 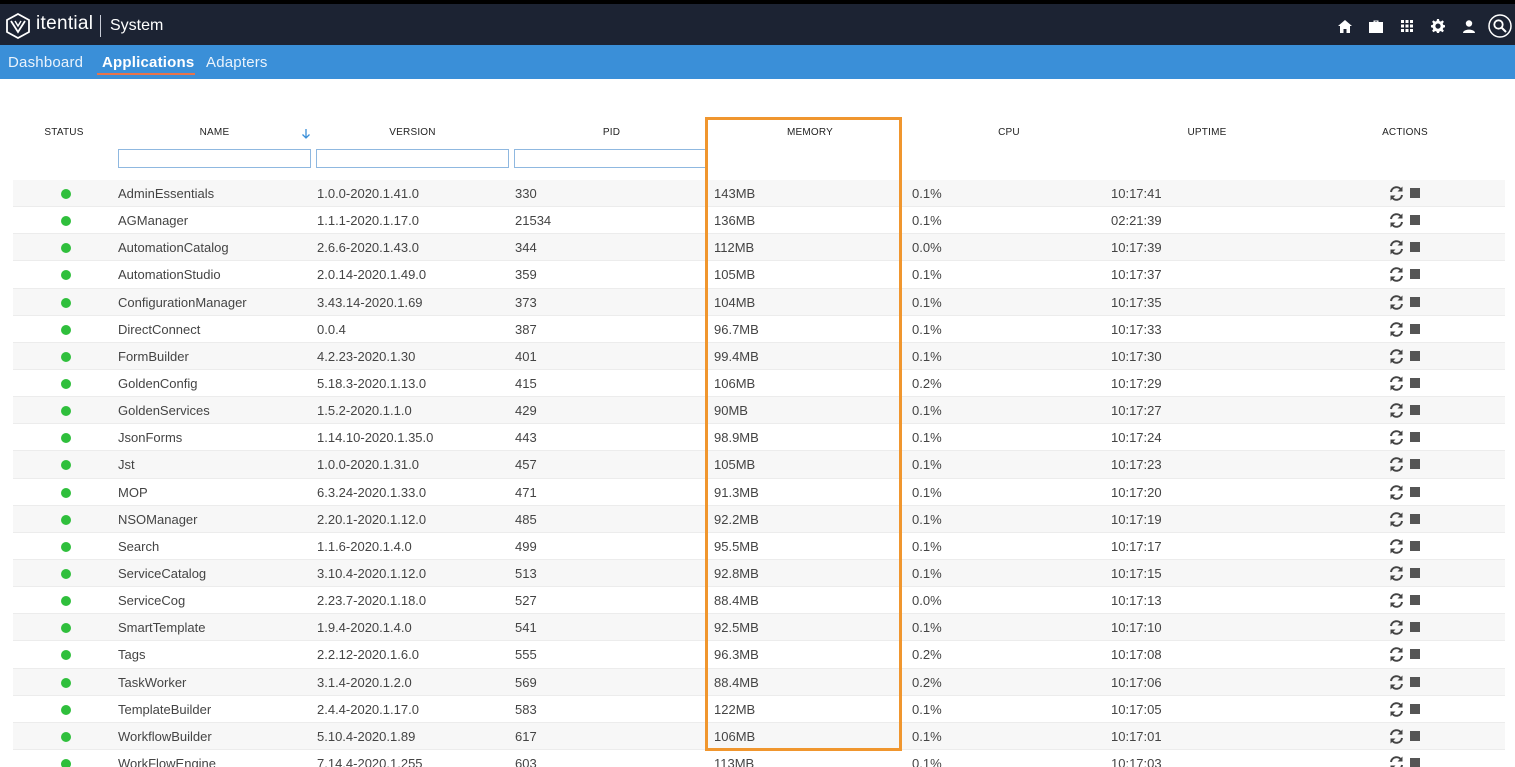 I want to click on version-filter-input, so click(x=412, y=158).